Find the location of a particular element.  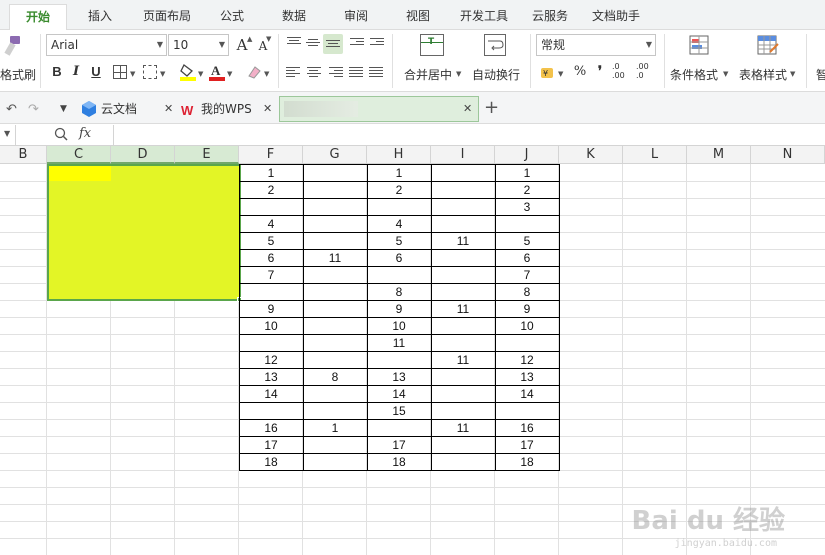

align-left-icon is located at coordinates (293, 73).